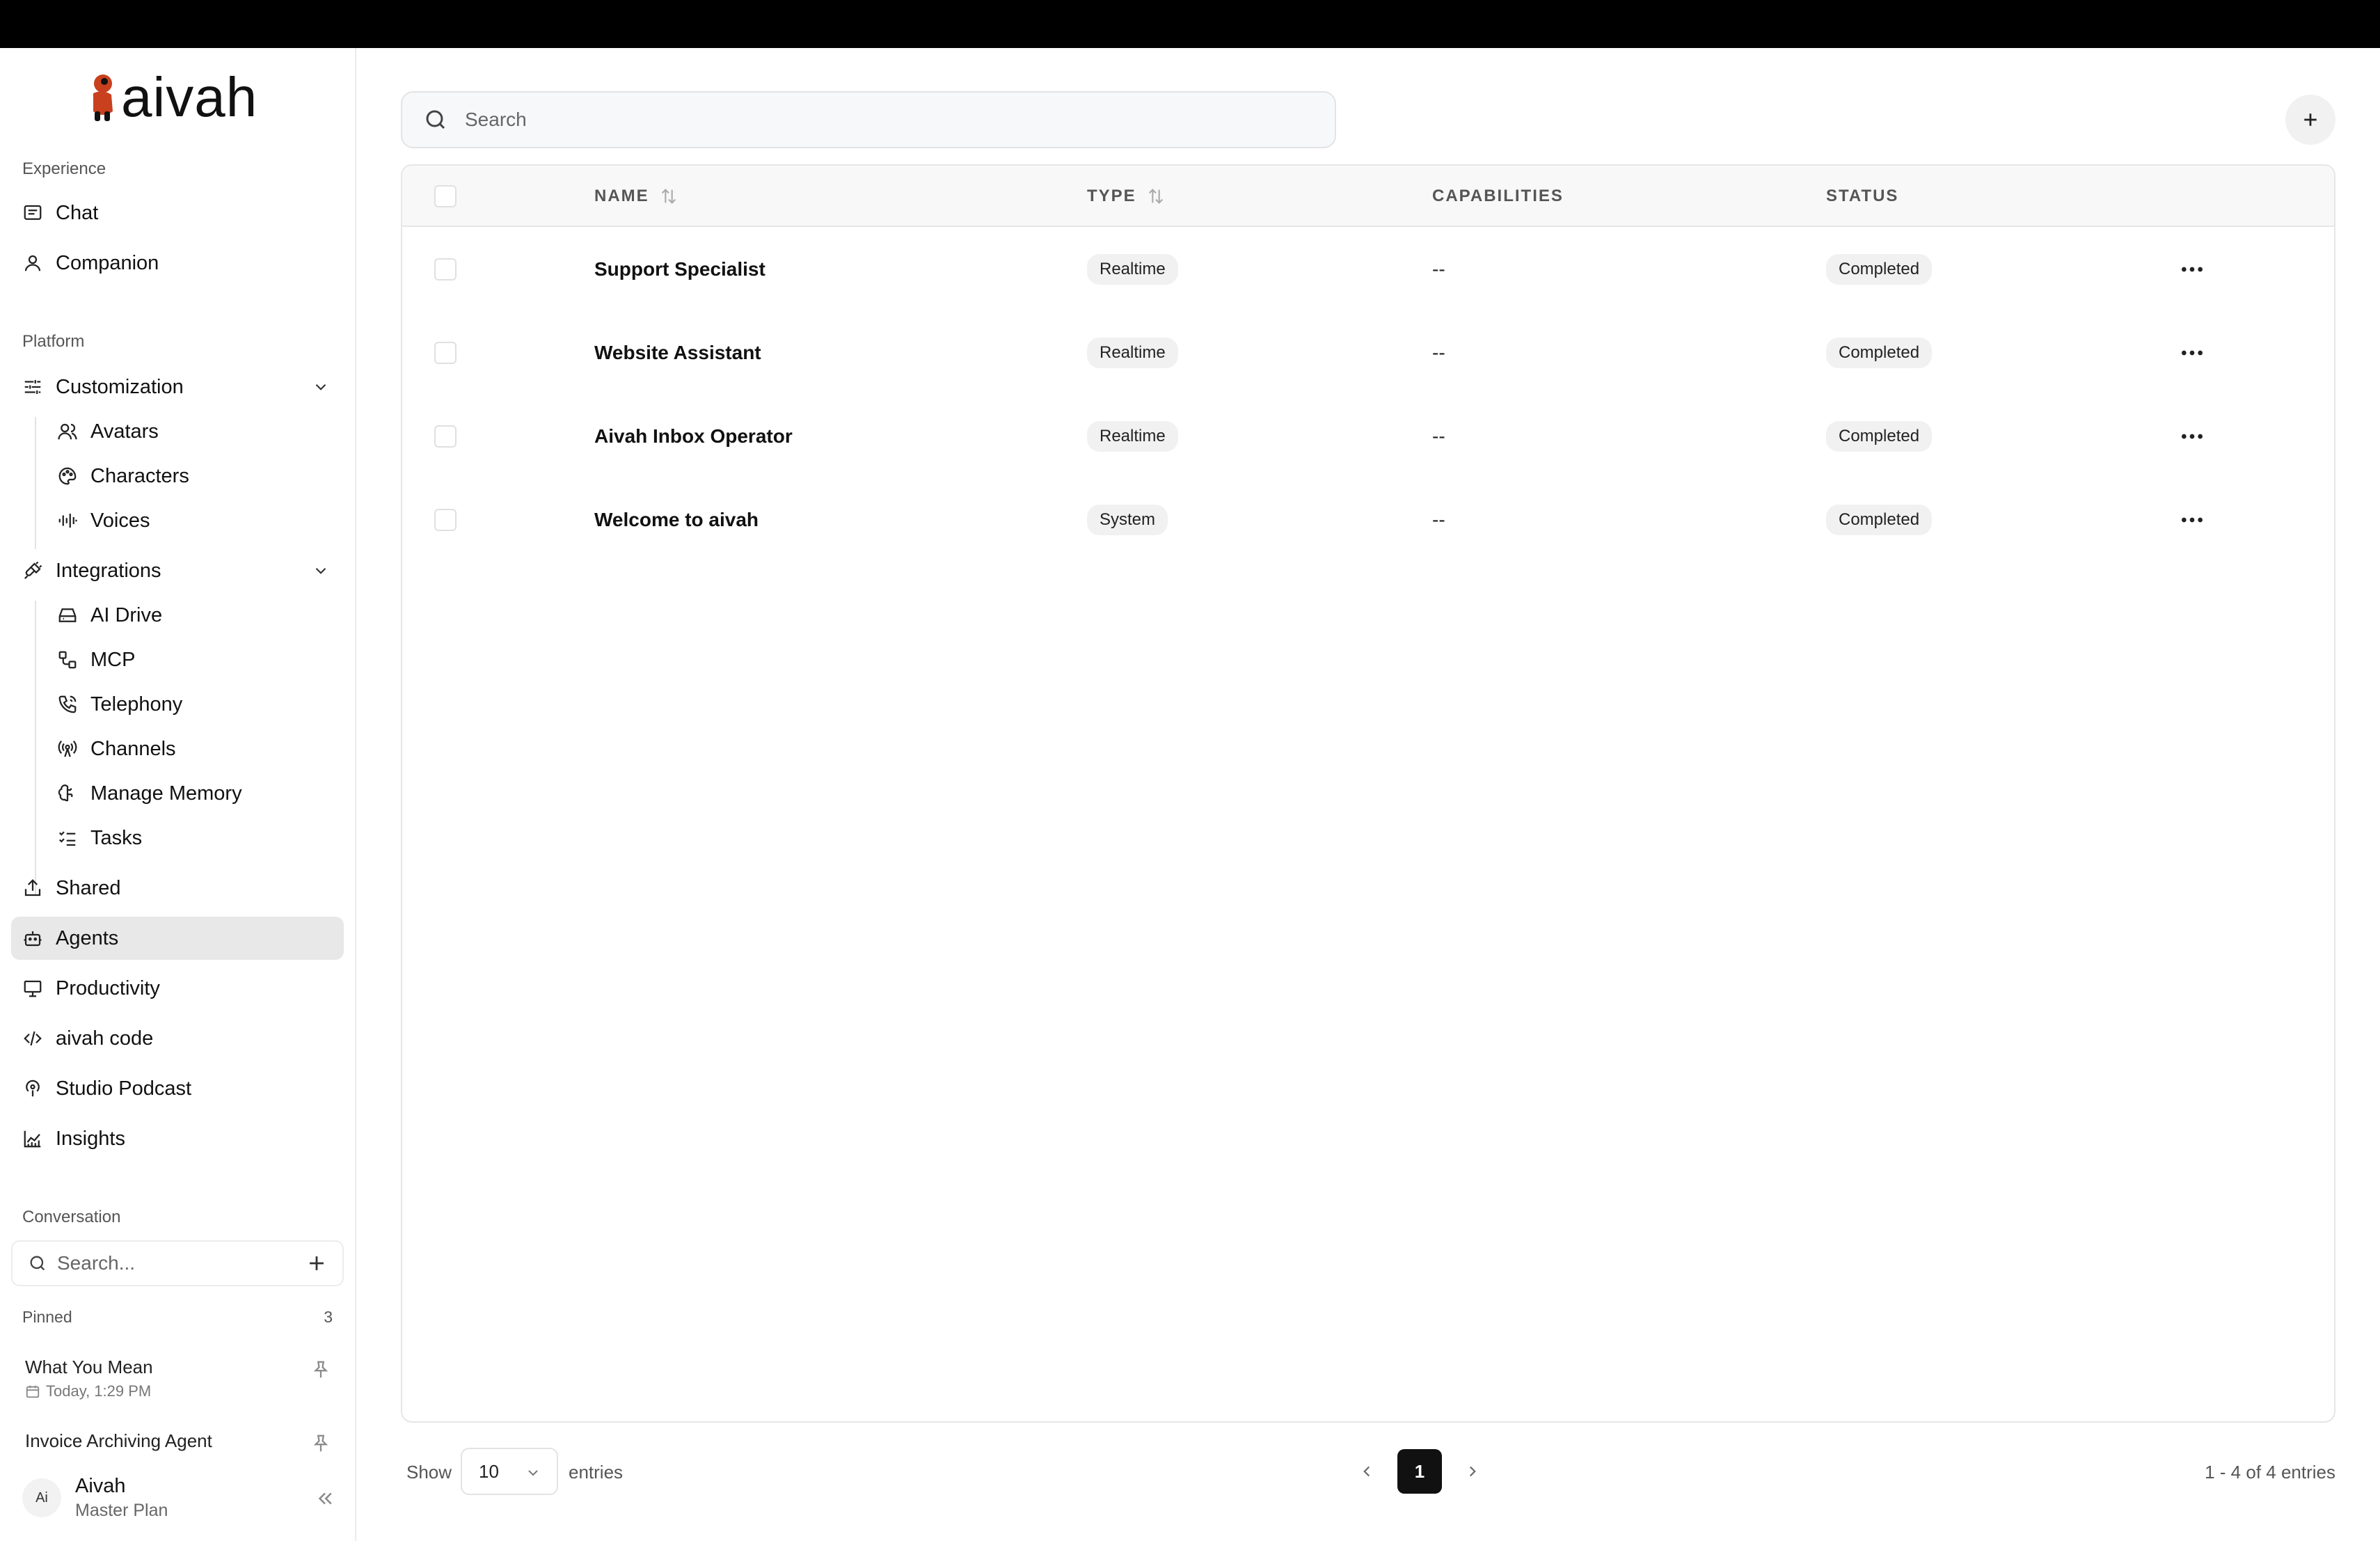  Describe the element at coordinates (67, 615) in the screenshot. I see `hard-drive-icon` at that location.